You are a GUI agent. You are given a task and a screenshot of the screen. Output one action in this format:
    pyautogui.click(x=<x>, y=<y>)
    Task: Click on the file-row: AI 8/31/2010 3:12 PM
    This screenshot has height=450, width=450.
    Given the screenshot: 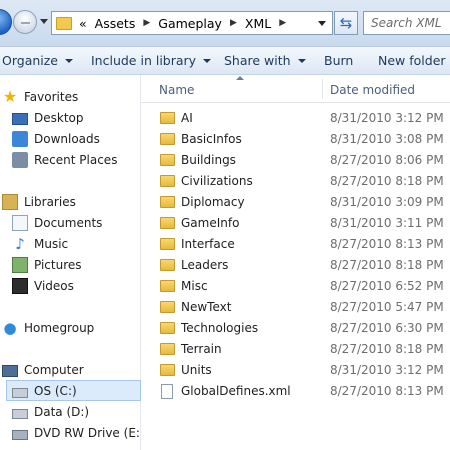 What is the action you would take?
    pyautogui.click(x=295, y=118)
    